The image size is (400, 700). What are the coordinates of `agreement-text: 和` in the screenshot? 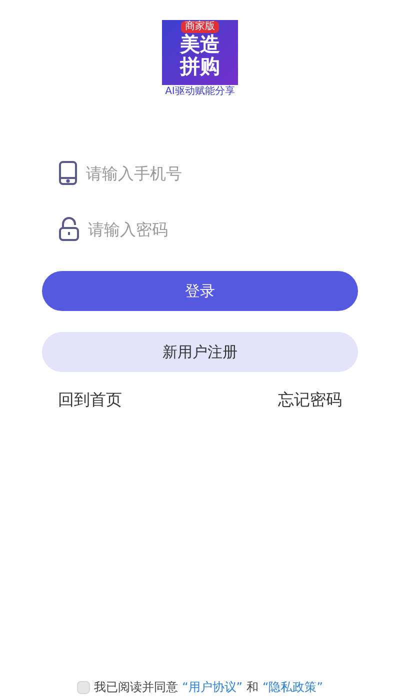 It's located at (252, 687).